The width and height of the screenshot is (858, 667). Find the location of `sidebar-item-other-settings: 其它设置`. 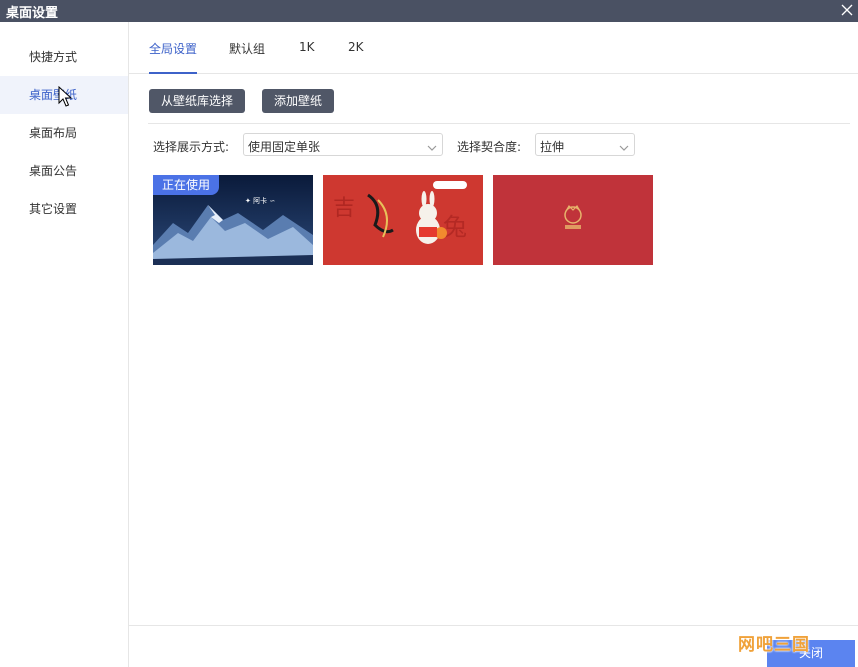

sidebar-item-other-settings: 其它设置 is located at coordinates (64, 209).